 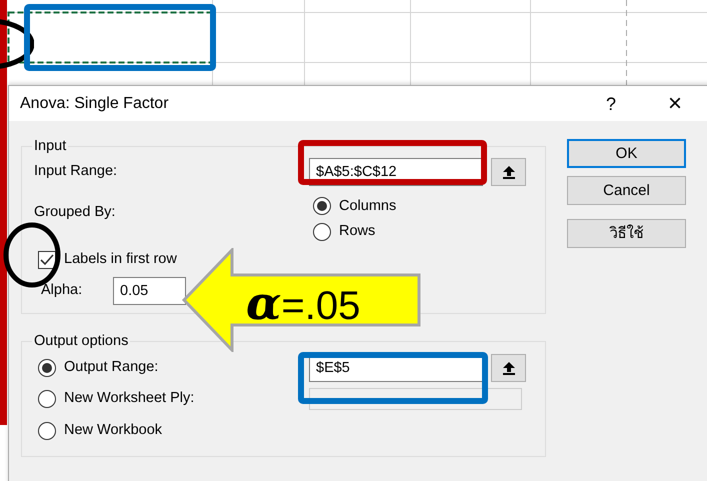 I want to click on field-label: Alpha:, so click(x=62, y=290).